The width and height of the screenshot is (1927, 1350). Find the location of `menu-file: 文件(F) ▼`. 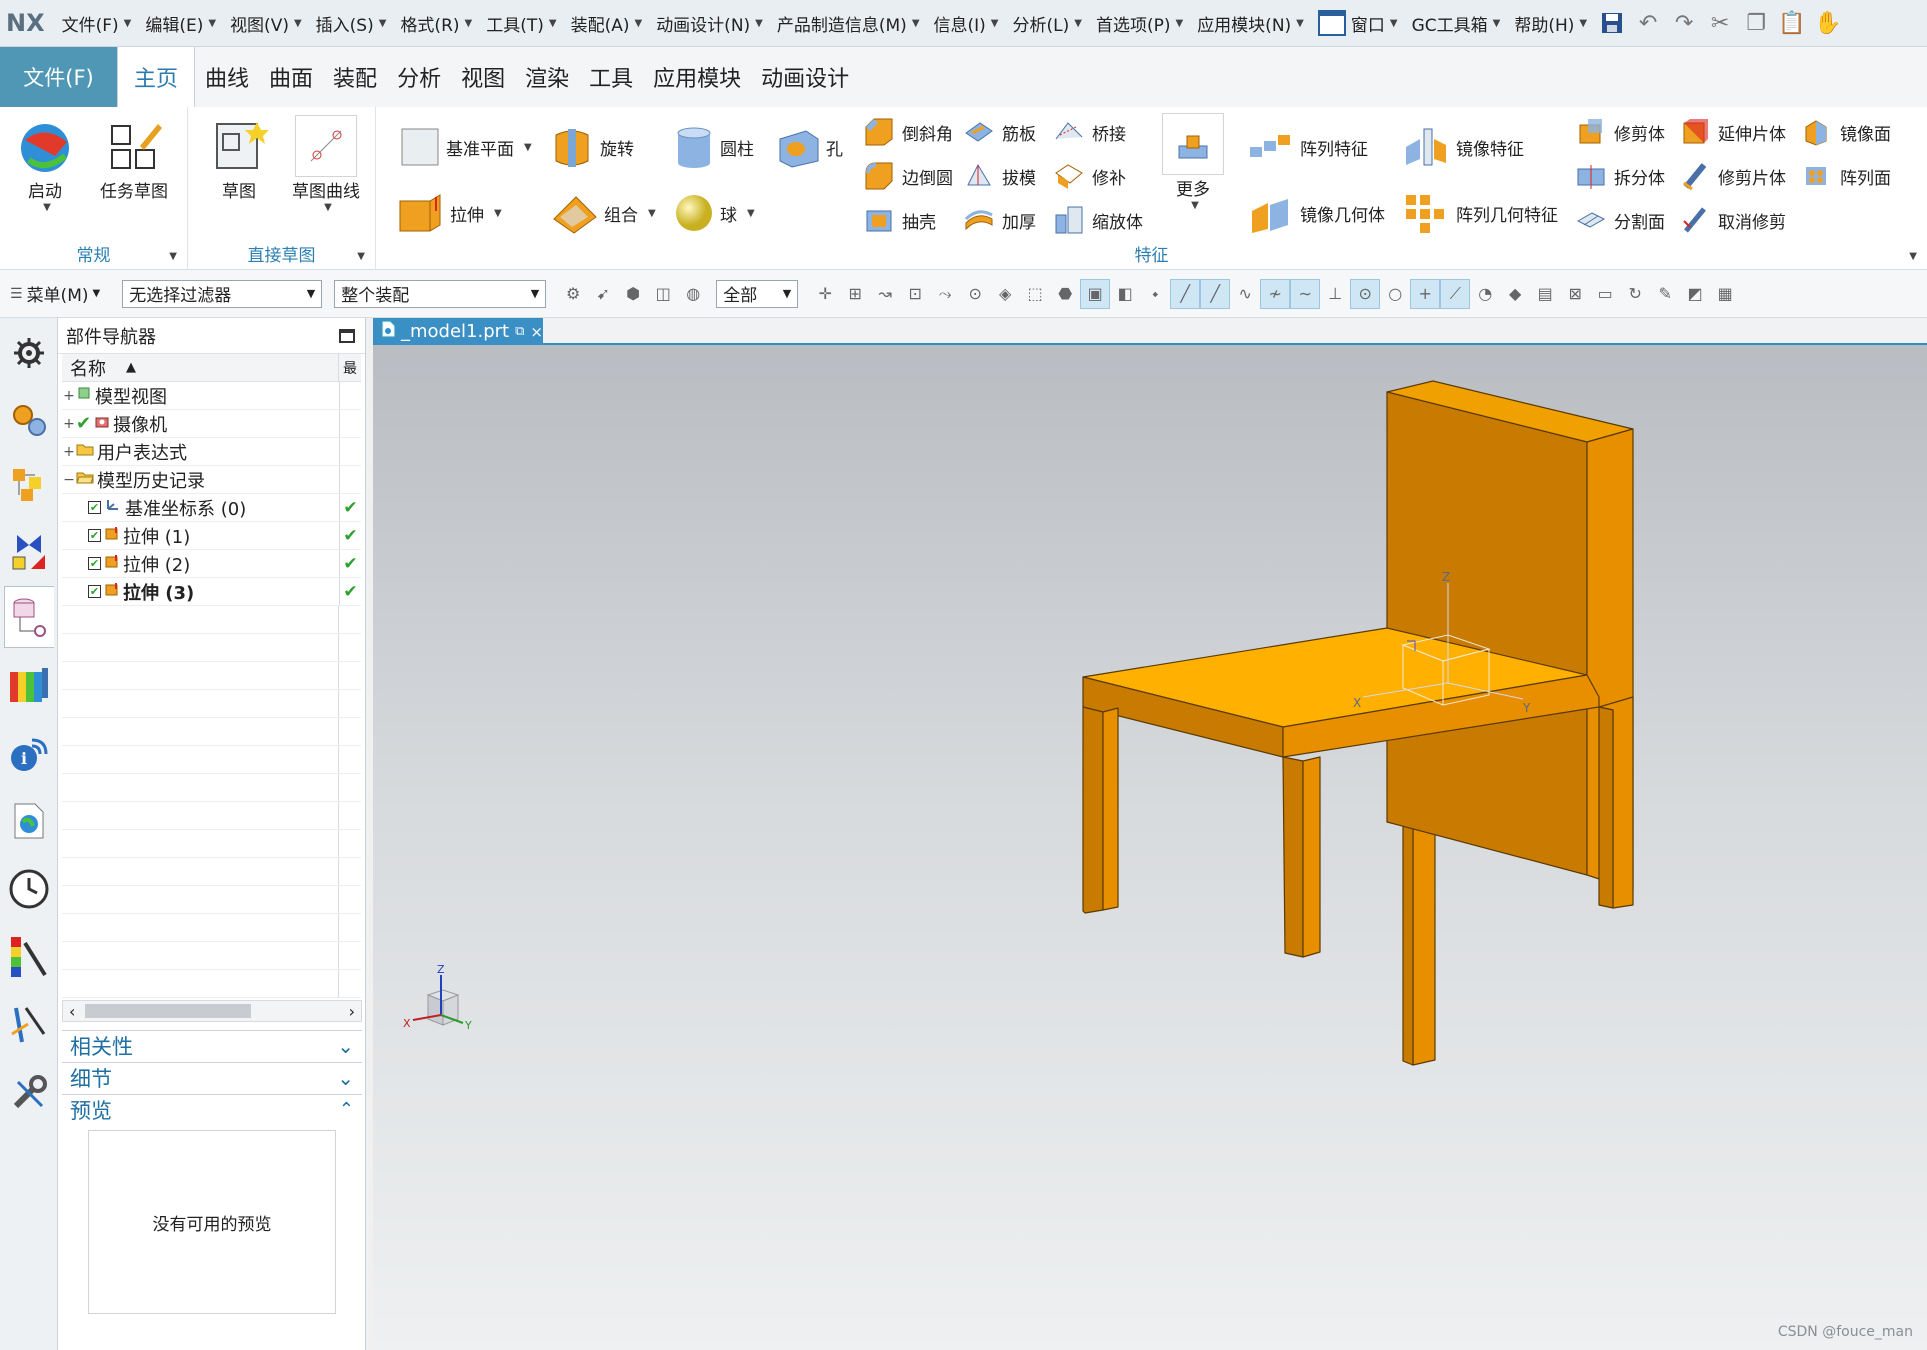

menu-file: 文件(F) ▼ is located at coordinates (97, 23).